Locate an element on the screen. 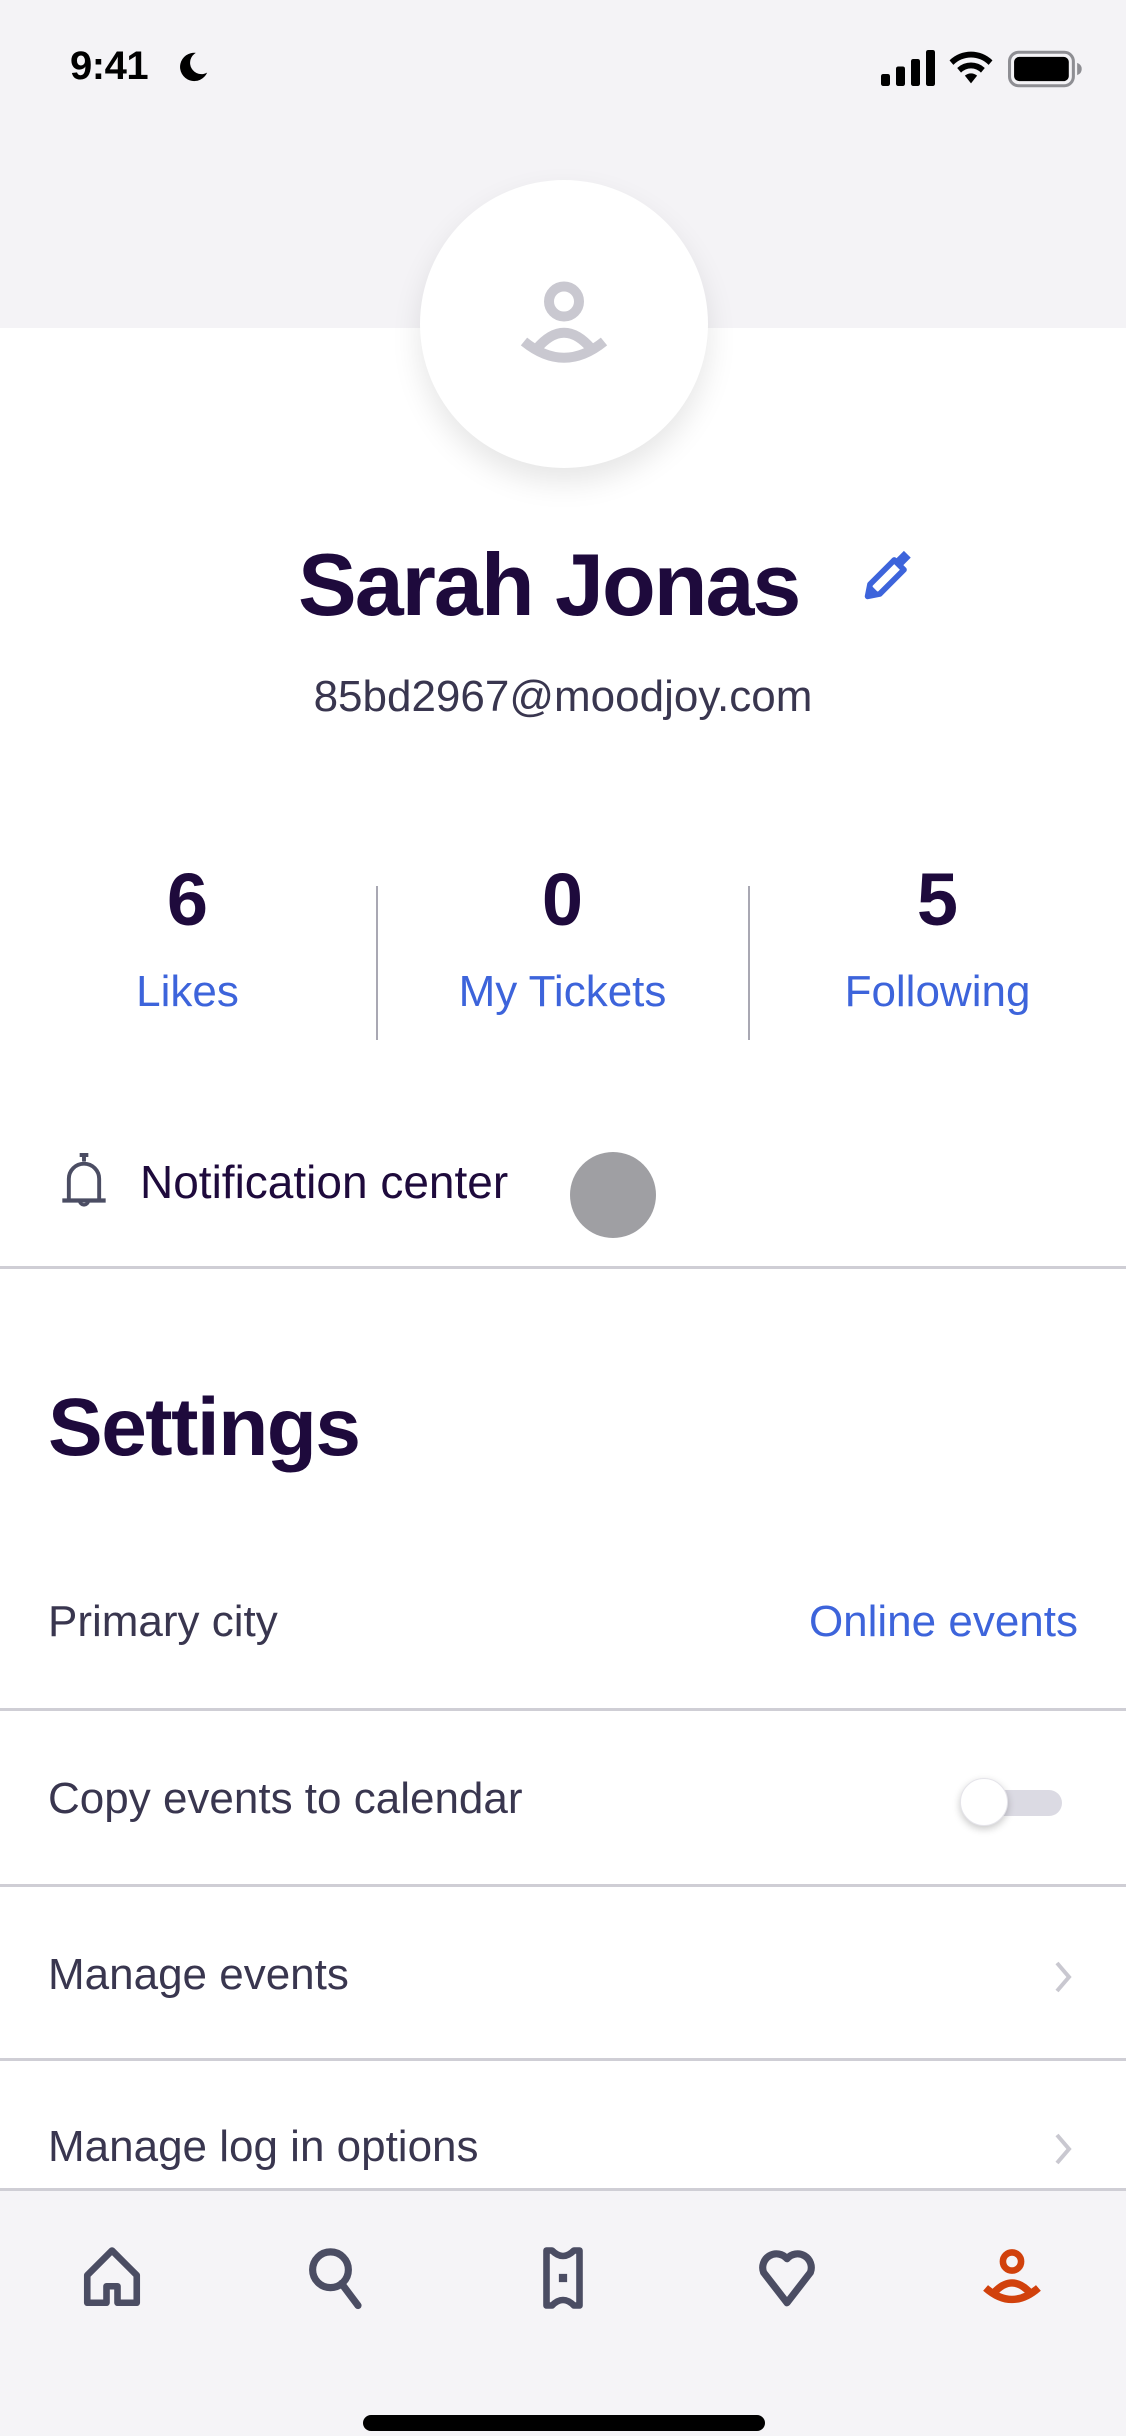  primary-city-value: Online events is located at coordinates (943, 1622).